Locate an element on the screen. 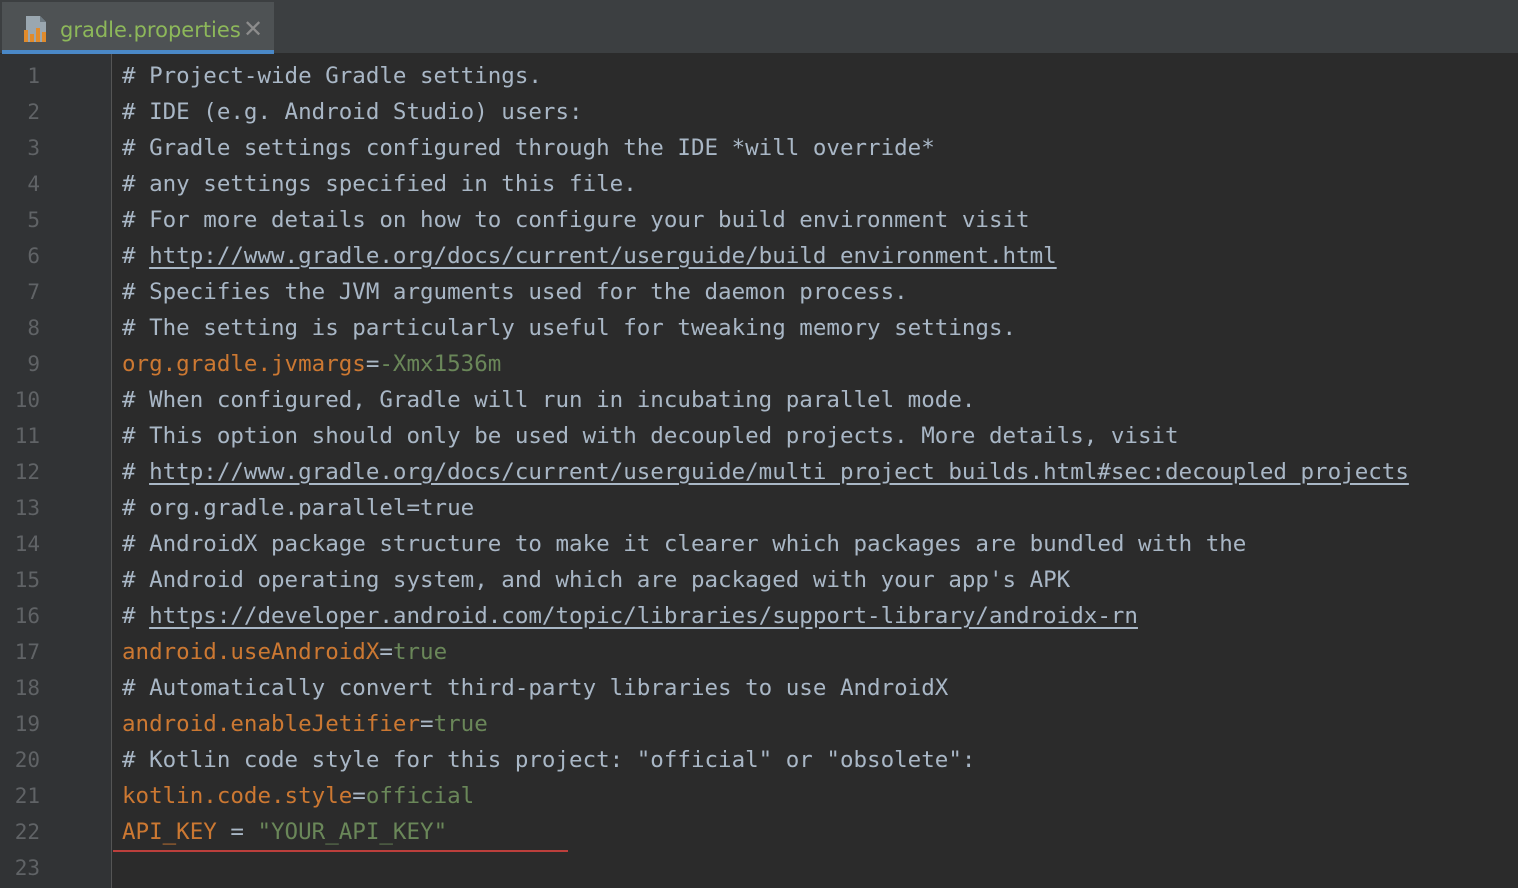 The height and width of the screenshot is (888, 1518). editor-tab-bar: gradle.properties ✕ is located at coordinates (759, 27).